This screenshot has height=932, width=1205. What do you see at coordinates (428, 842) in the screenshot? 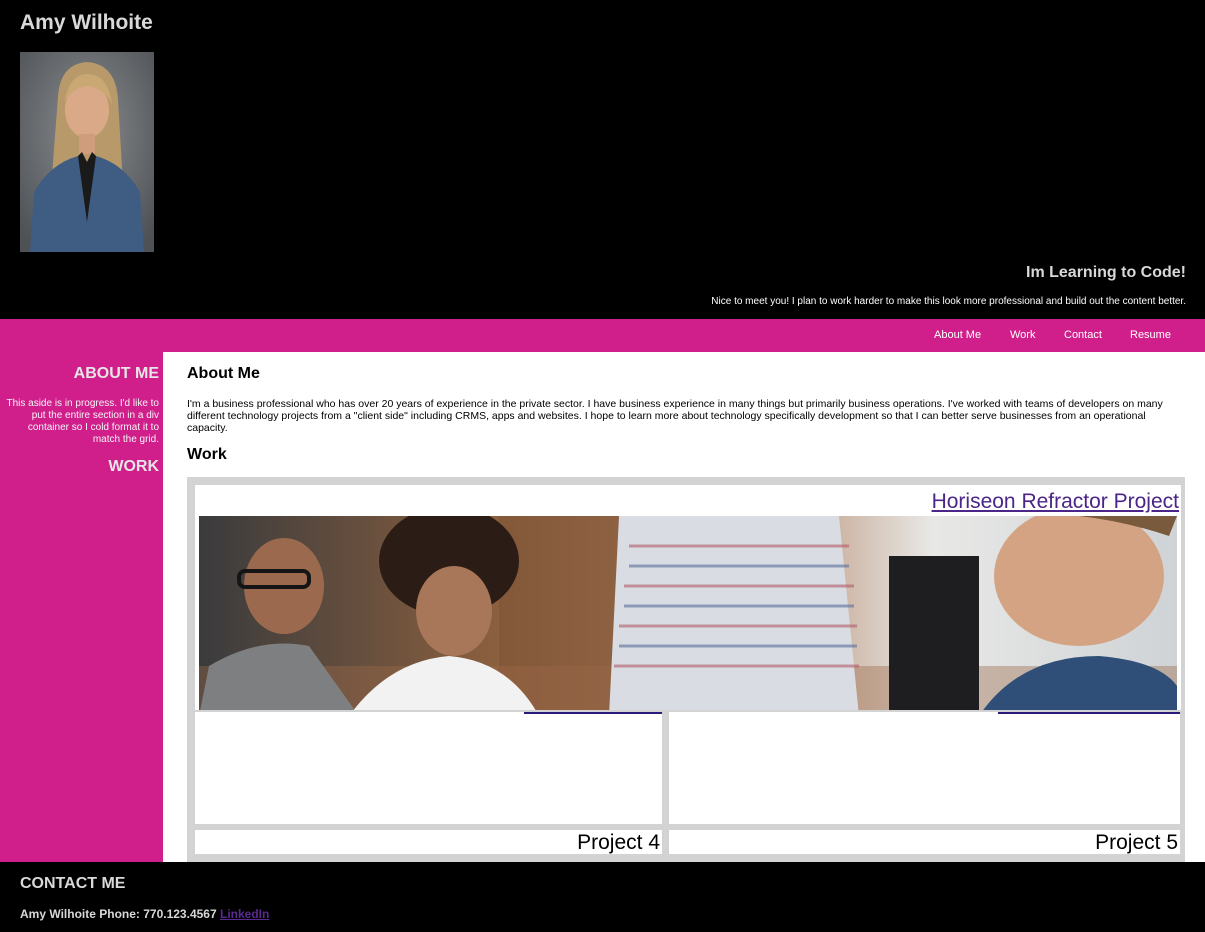
I see `project-4-card: Project 4` at bounding box center [428, 842].